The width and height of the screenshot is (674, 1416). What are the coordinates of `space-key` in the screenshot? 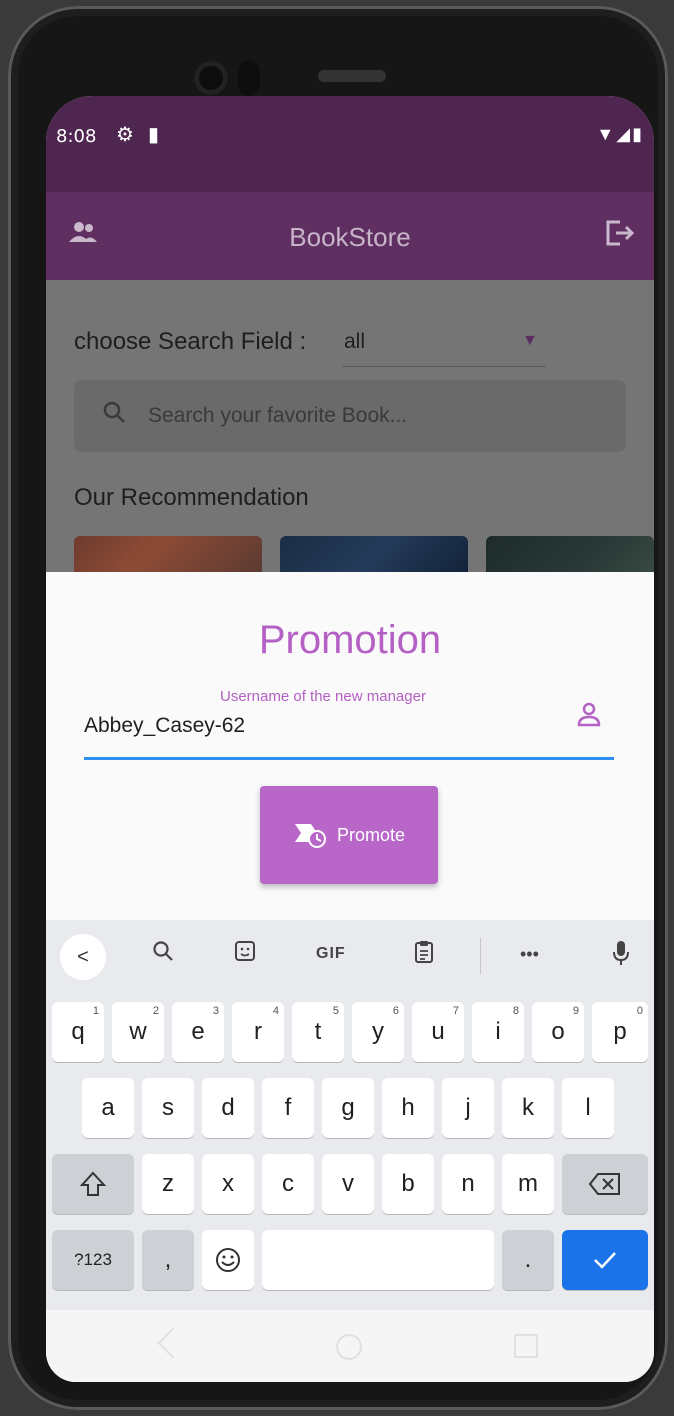 It's located at (378, 1260).